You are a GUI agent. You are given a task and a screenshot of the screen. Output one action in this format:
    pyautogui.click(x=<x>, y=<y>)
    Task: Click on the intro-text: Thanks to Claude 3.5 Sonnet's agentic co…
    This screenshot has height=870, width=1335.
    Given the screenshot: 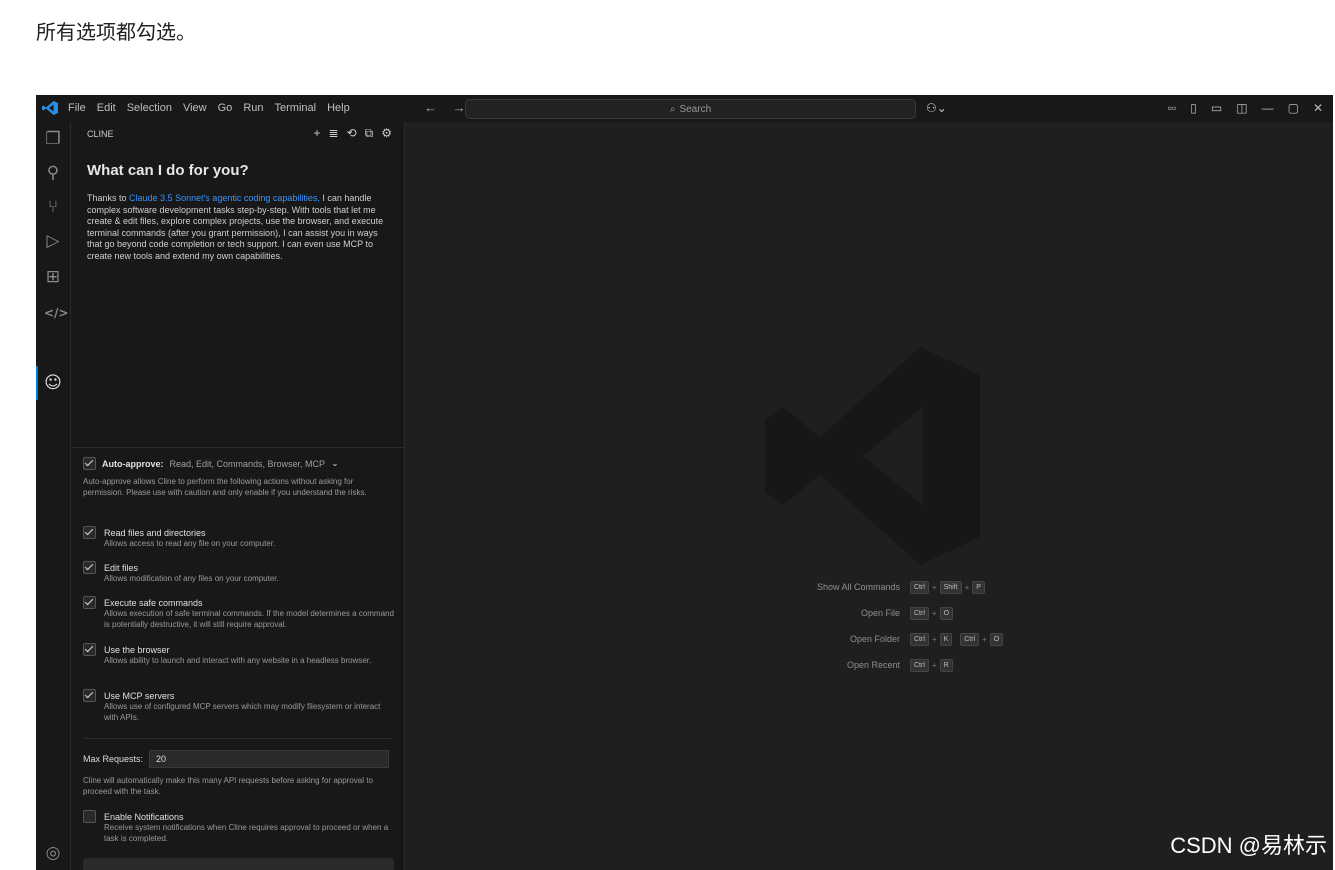 What is the action you would take?
    pyautogui.click(x=238, y=228)
    